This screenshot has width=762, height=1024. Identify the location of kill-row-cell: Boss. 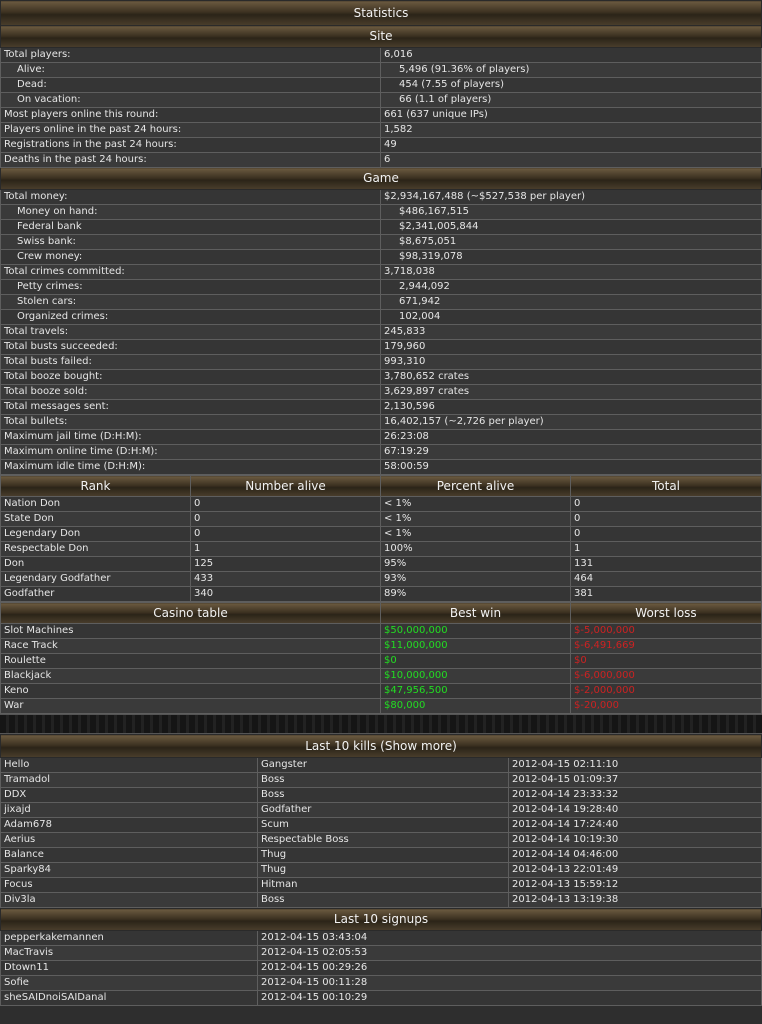
(383, 900).